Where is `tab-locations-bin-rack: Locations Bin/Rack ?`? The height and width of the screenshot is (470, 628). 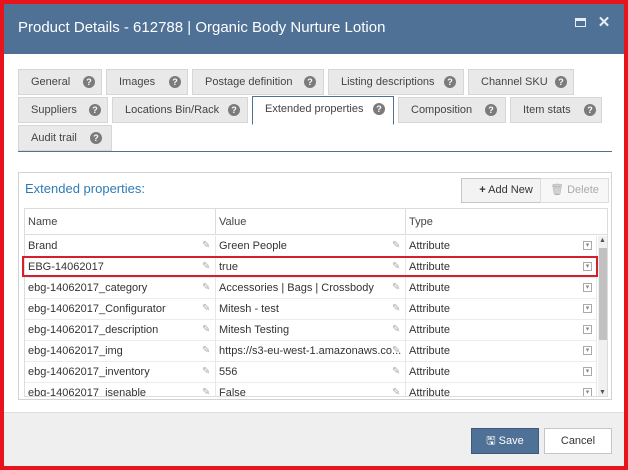
tab-locations-bin-rack: Locations Bin/Rack ? is located at coordinates (180, 110).